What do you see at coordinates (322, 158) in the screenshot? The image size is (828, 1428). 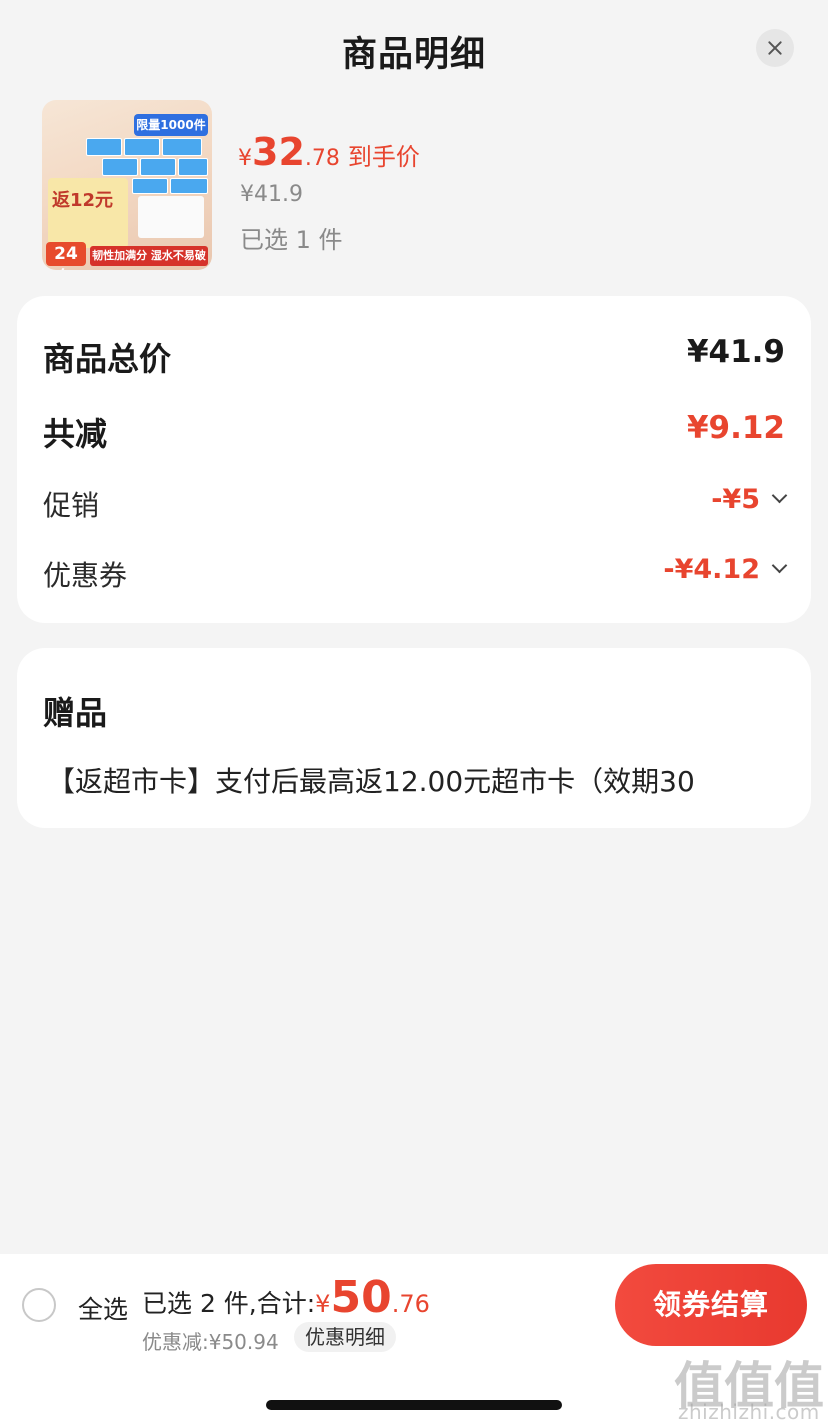 I see `price-decimal: .78` at bounding box center [322, 158].